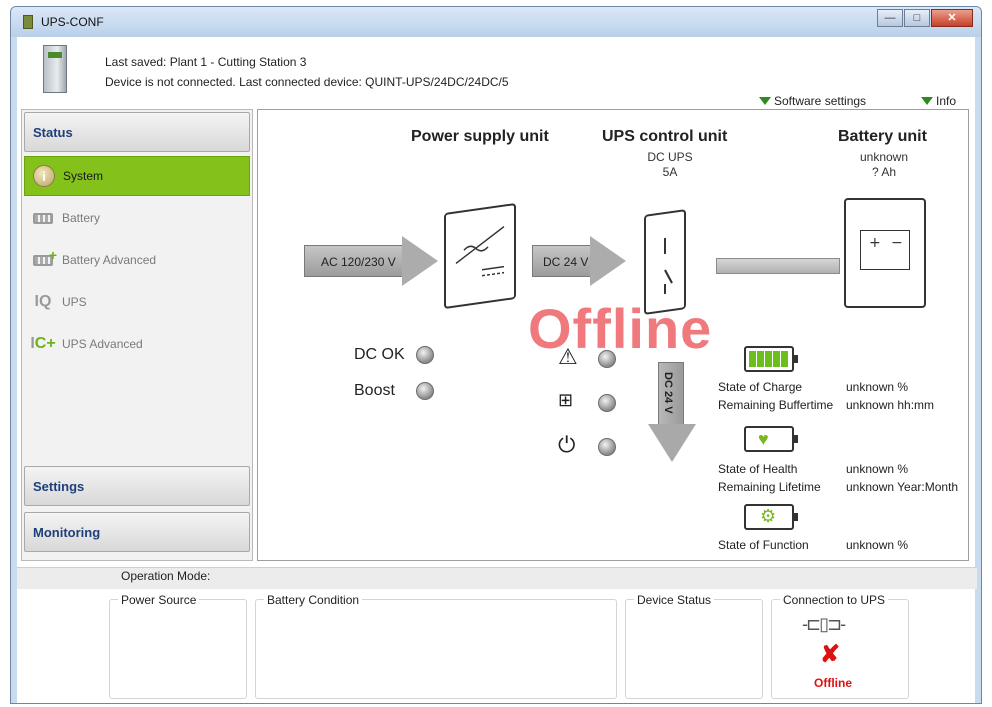  What do you see at coordinates (313, 600) in the screenshot?
I see `battery-condition-title: Battery Condition` at bounding box center [313, 600].